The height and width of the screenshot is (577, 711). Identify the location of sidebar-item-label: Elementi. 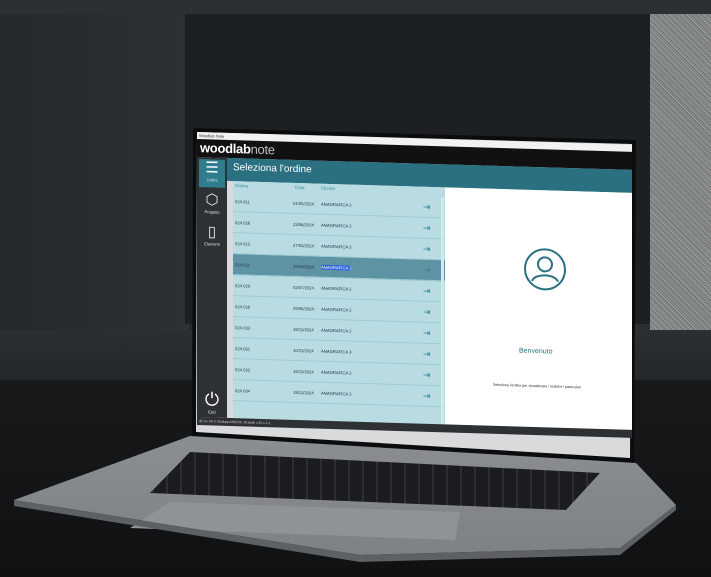
(212, 244).